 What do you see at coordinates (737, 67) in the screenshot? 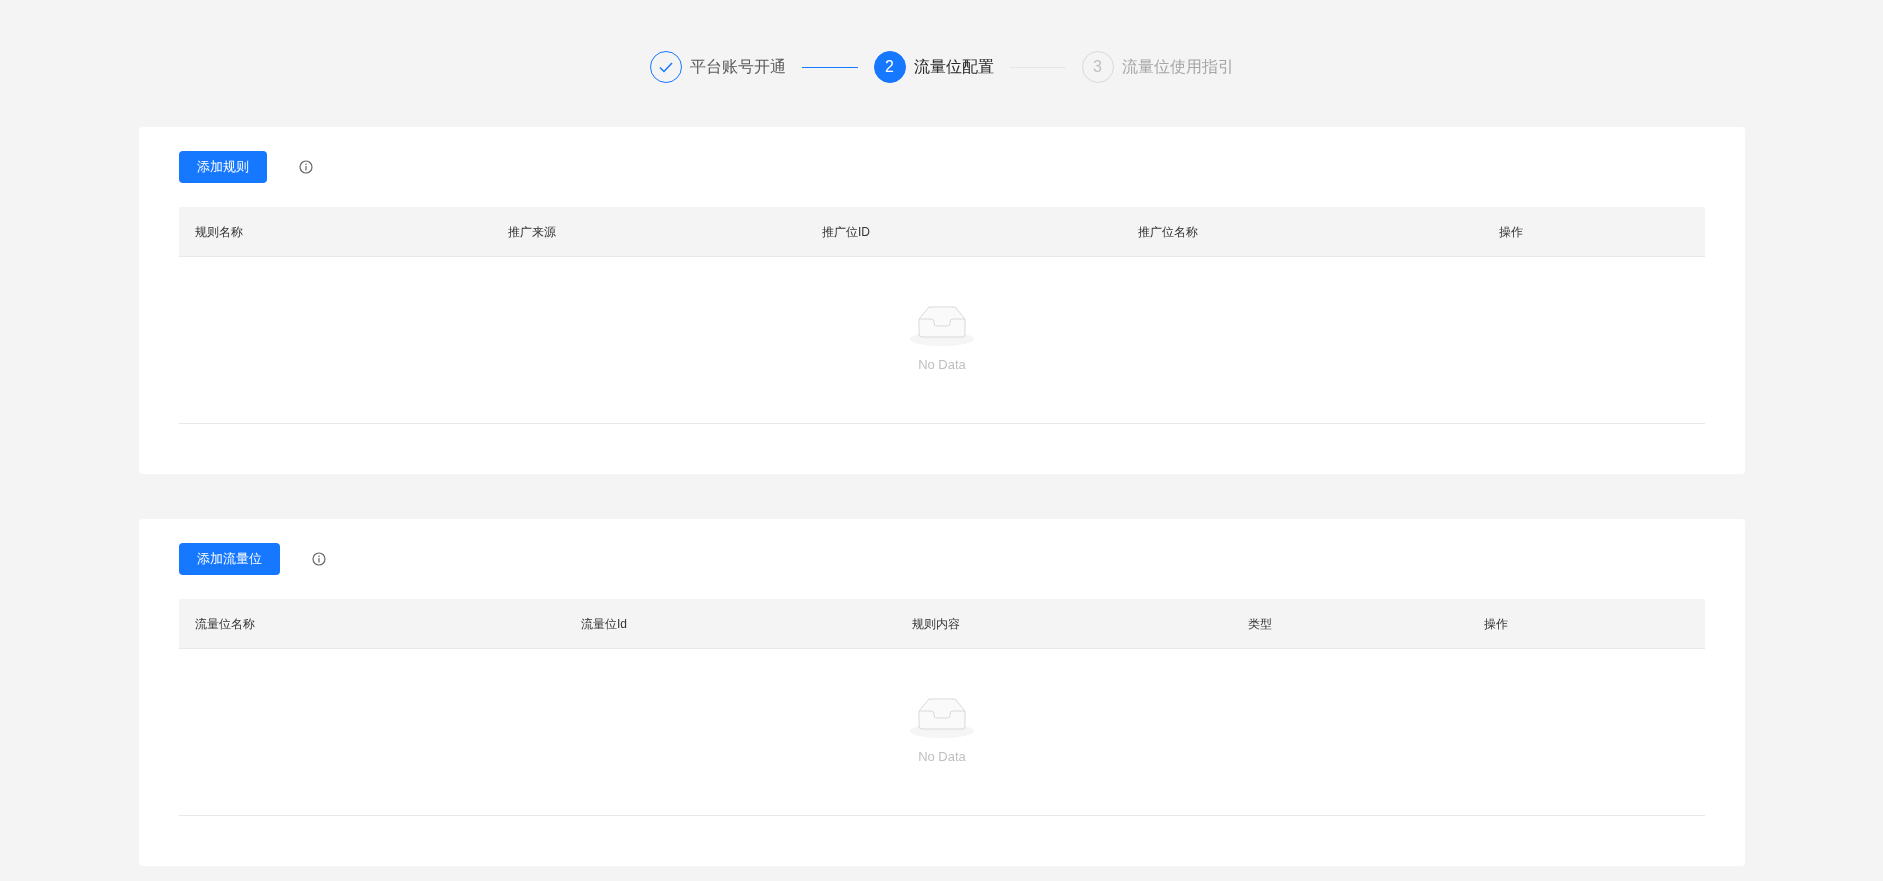
I see `step-title: 平台账号开通` at bounding box center [737, 67].